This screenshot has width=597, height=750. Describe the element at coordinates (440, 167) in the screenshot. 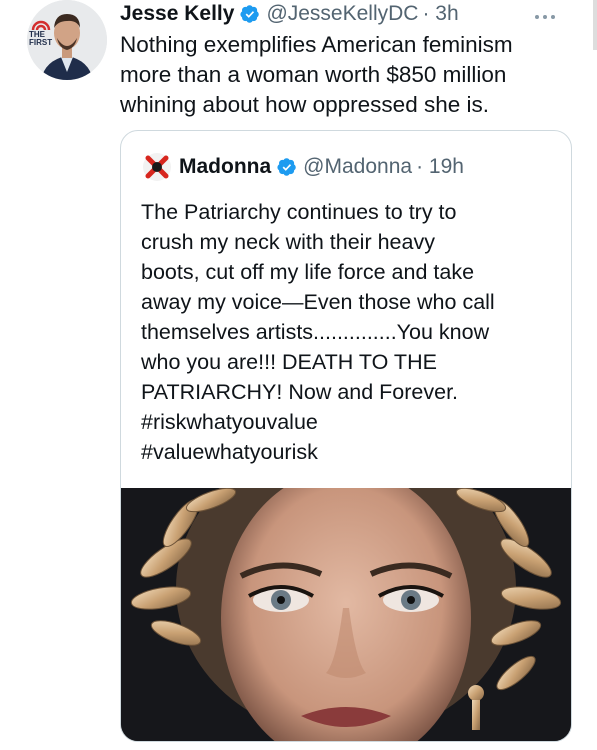

I see `quoted-tweet-time: · 19h` at that location.